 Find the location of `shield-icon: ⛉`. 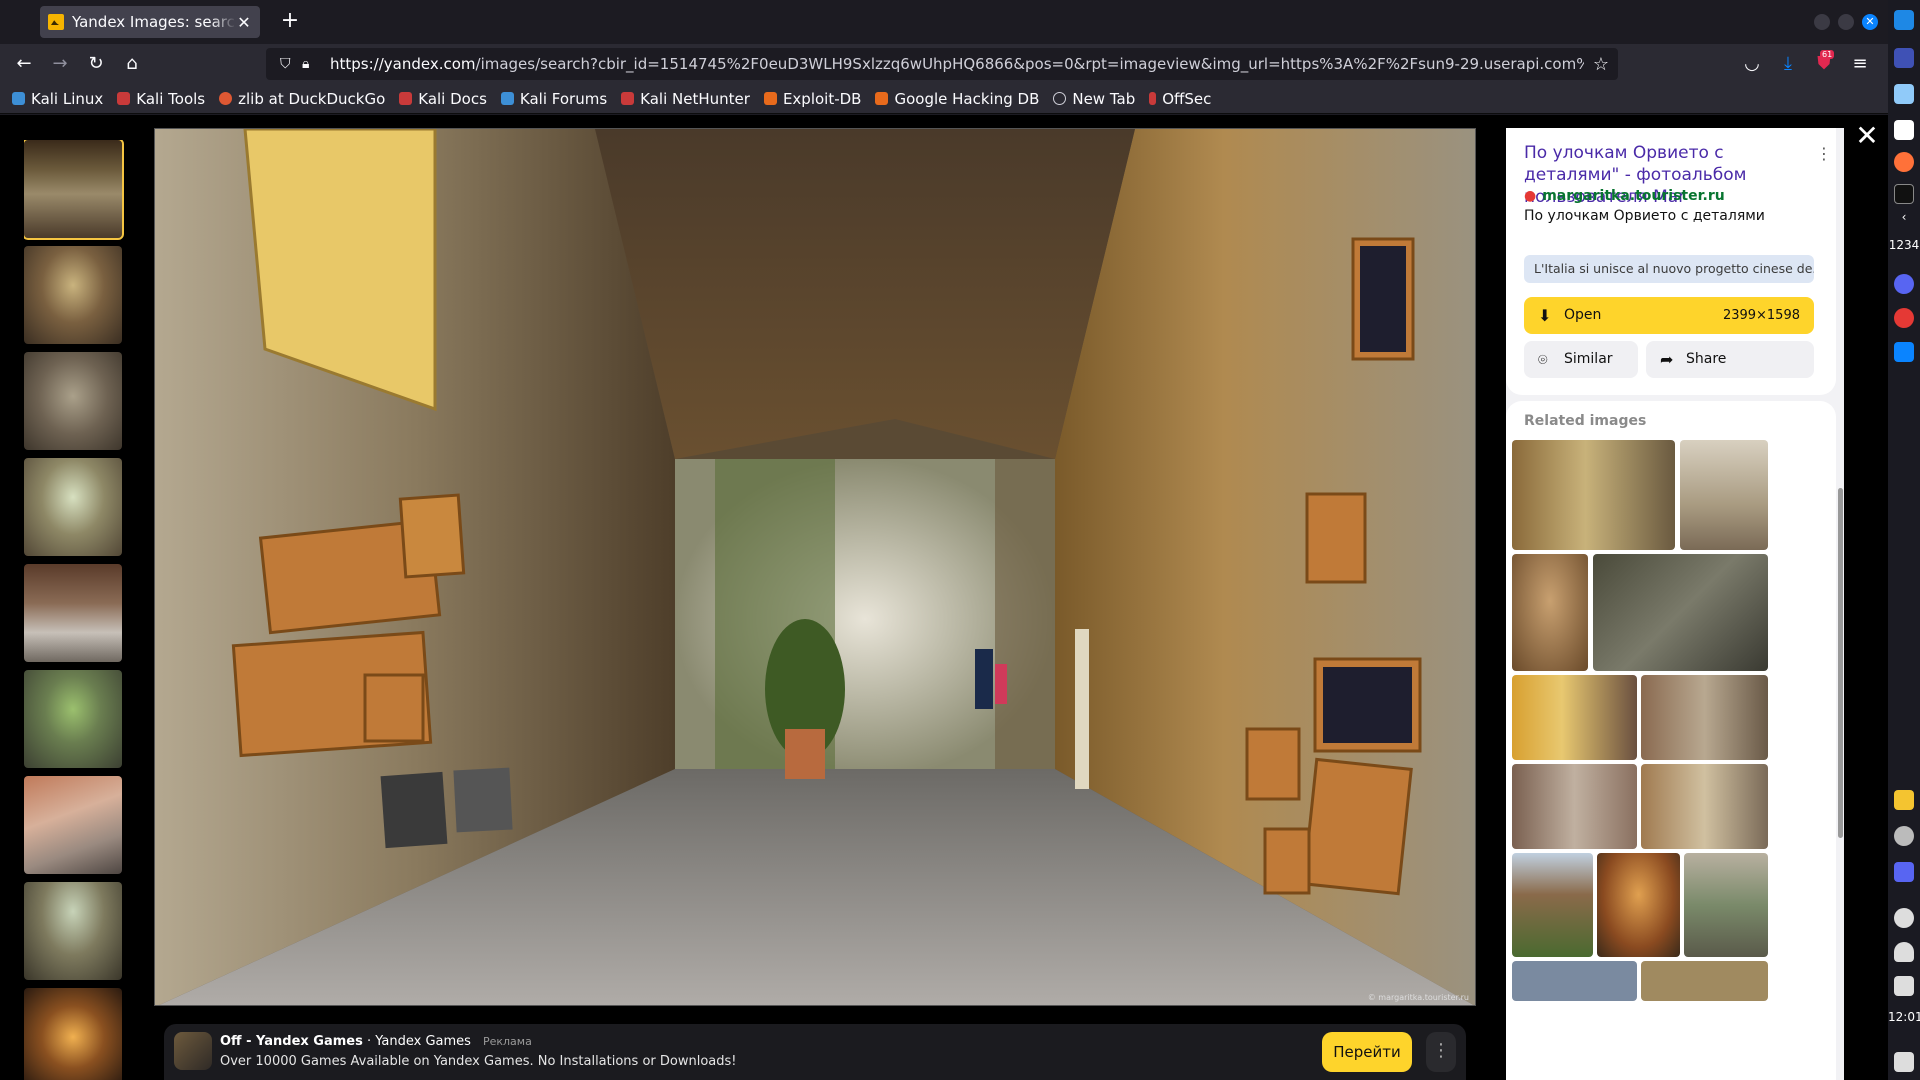

shield-icon: ⛉ is located at coordinates (291, 64).